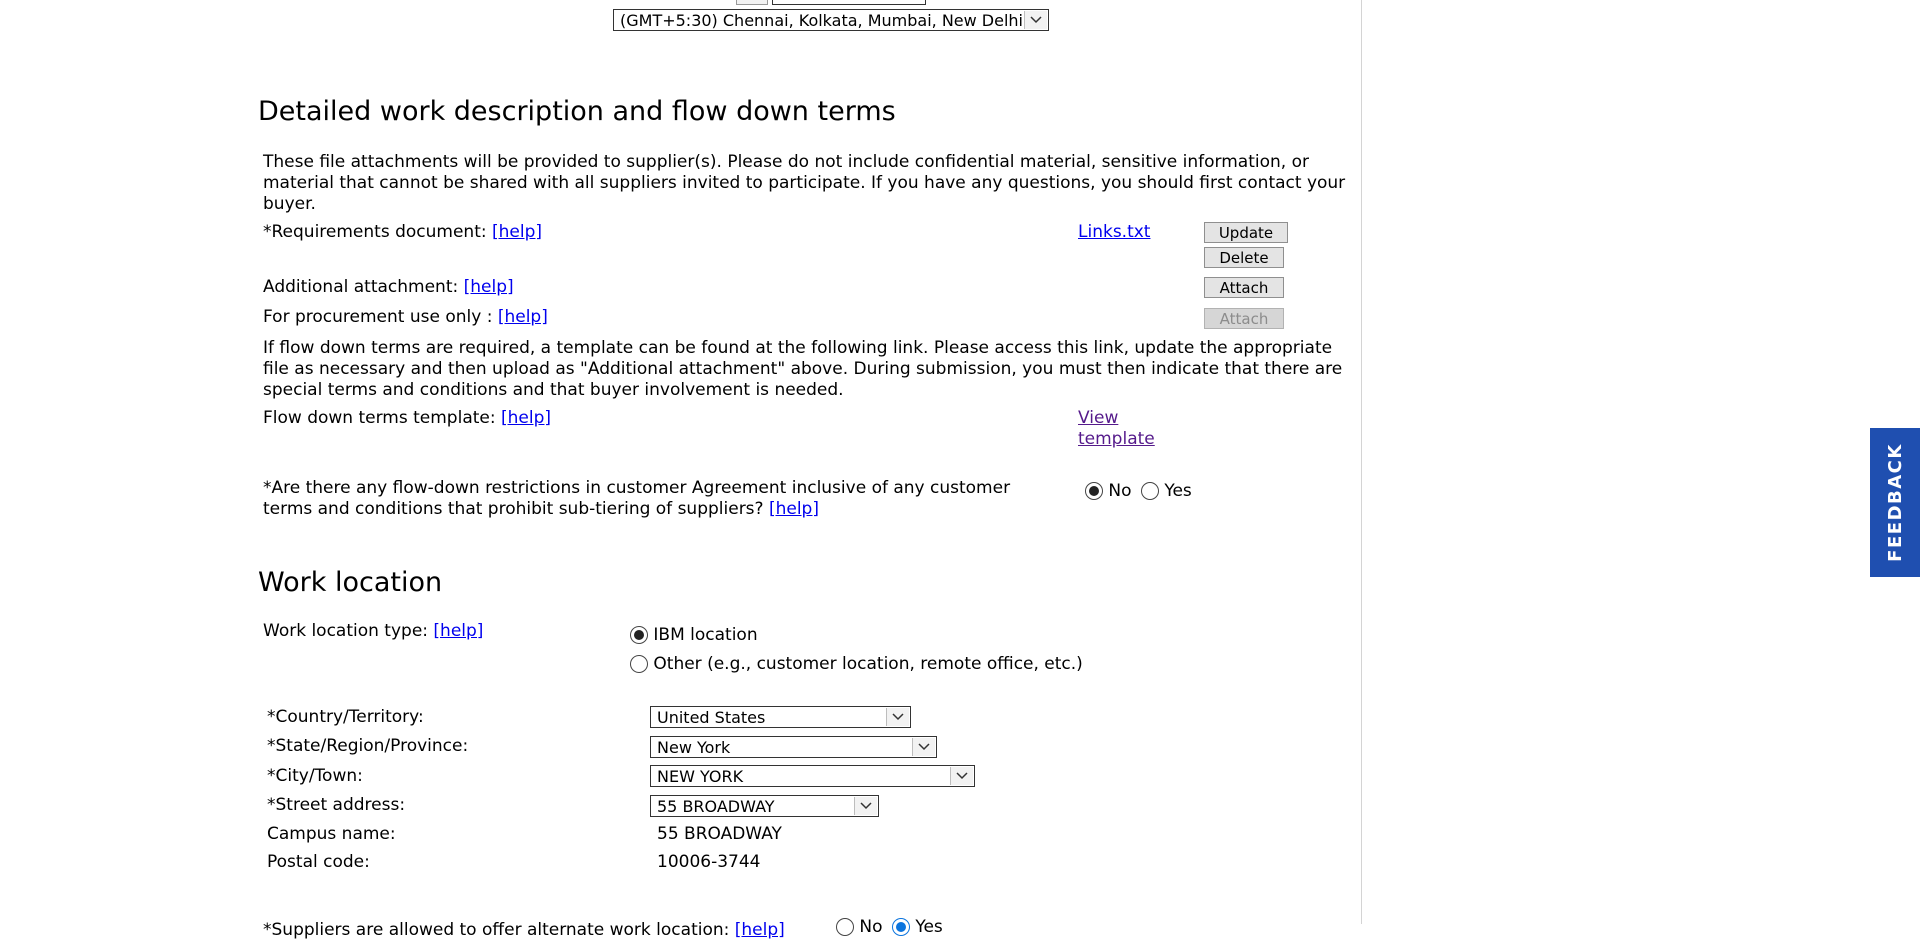  I want to click on campus-value: 55 BROADWAY, so click(719, 834).